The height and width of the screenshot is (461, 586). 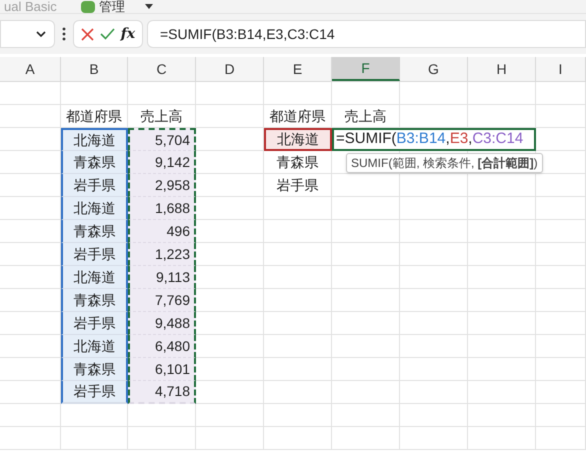 What do you see at coordinates (162, 69) in the screenshot?
I see `column-header: C` at bounding box center [162, 69].